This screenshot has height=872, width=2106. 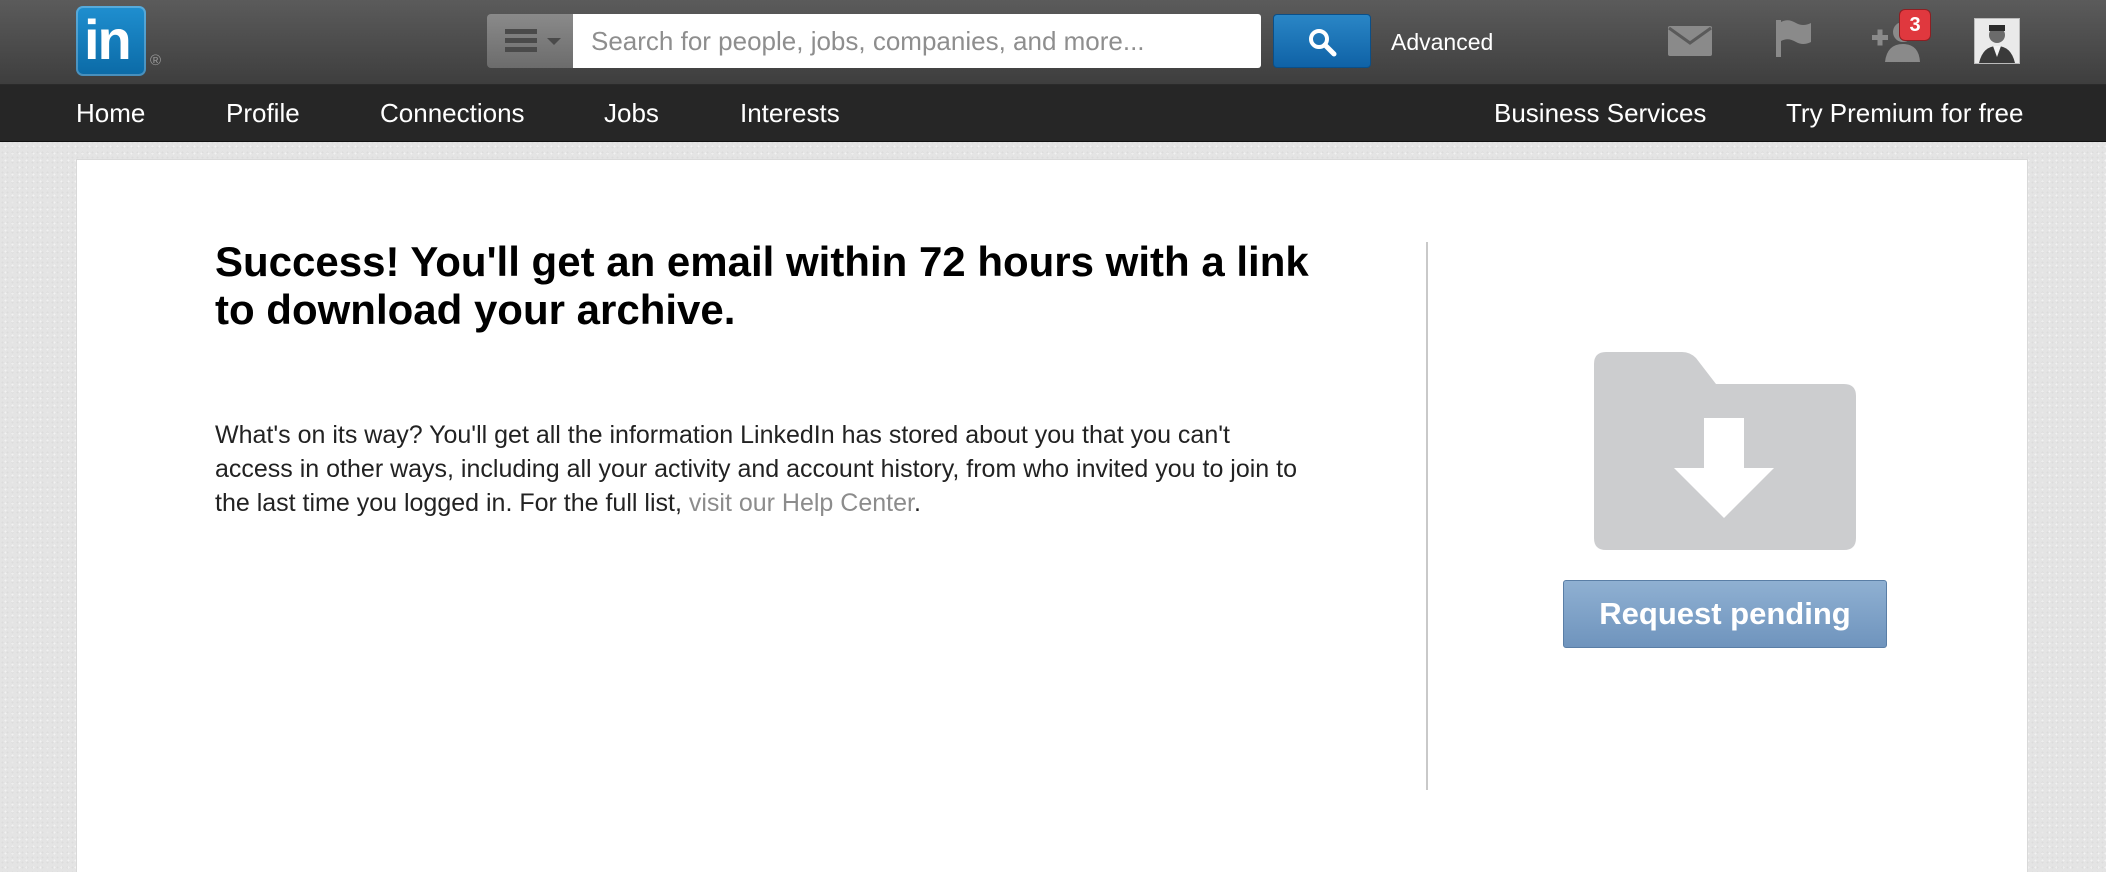 What do you see at coordinates (1997, 41) in the screenshot?
I see `avatar` at bounding box center [1997, 41].